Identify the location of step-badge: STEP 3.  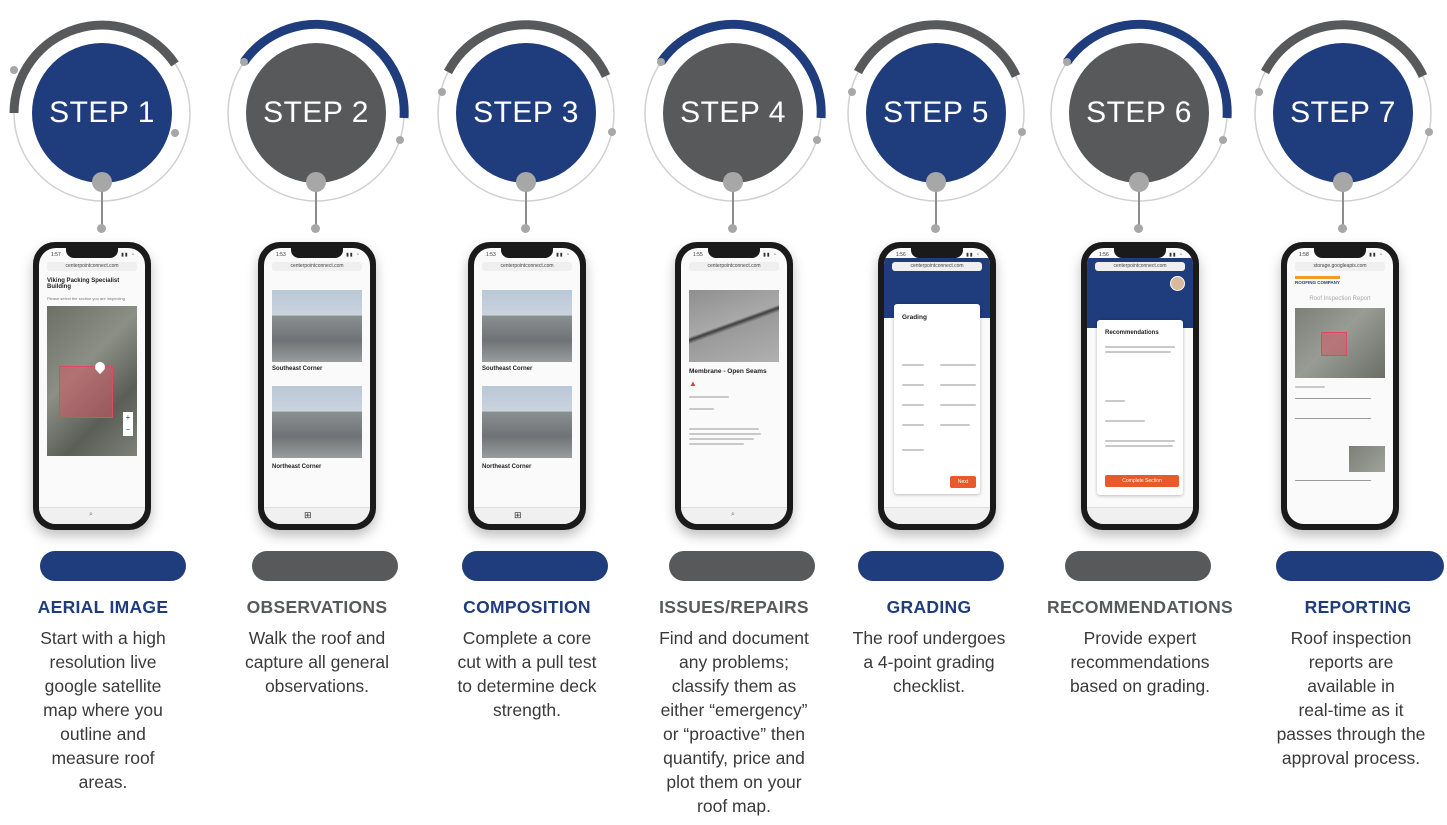
(526, 113).